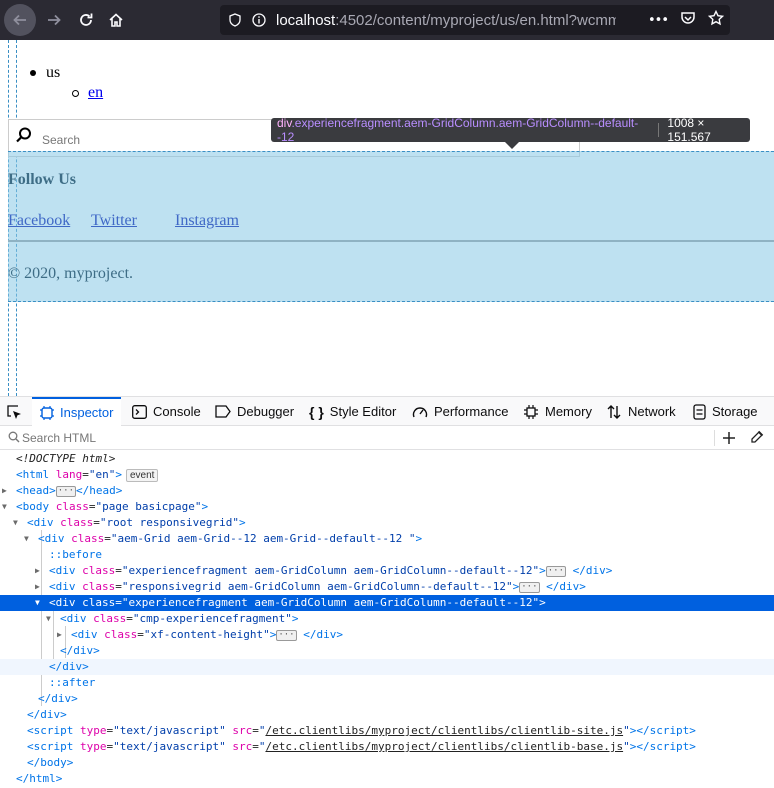 Image resolution: width=774 pixels, height=788 pixels. Describe the element at coordinates (716, 19) in the screenshot. I see `bookmark-star-icon` at that location.